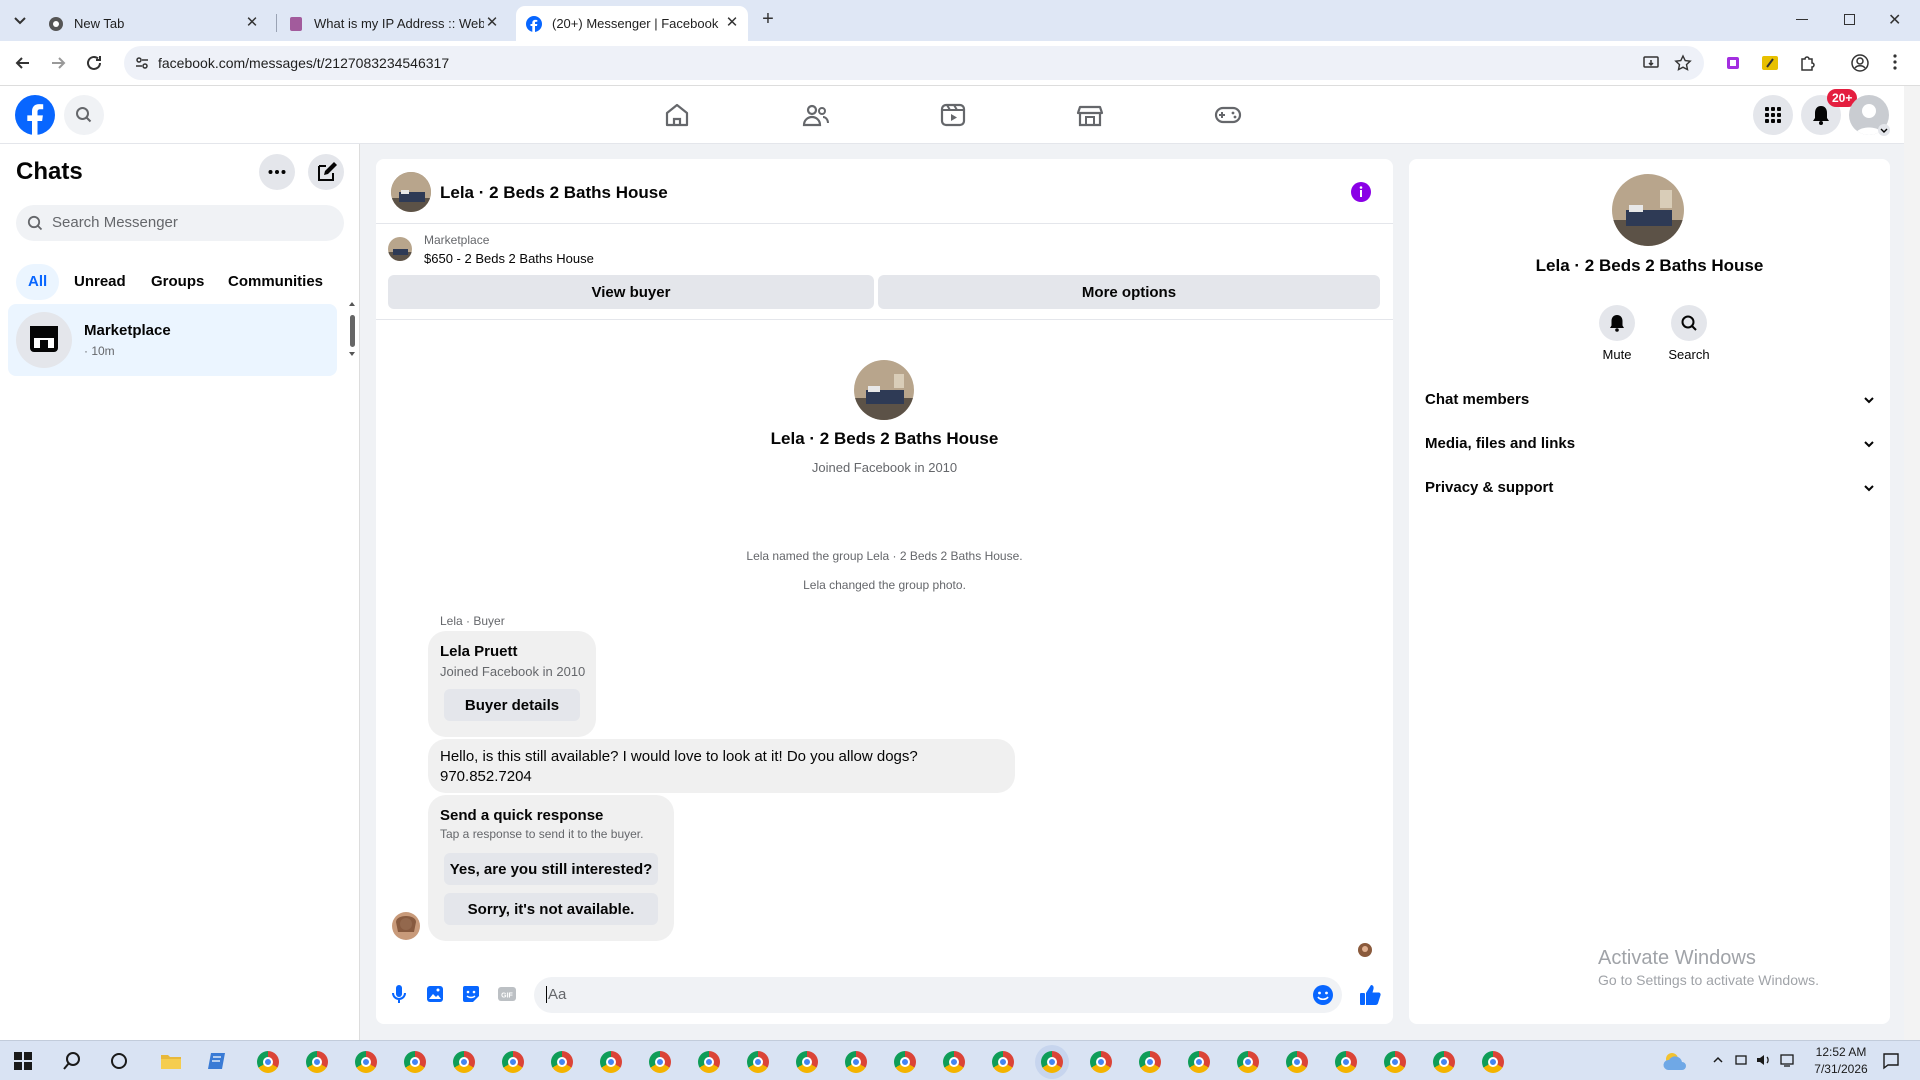 The height and width of the screenshot is (1080, 1920). Describe the element at coordinates (1894, 20) in the screenshot. I see `close-window-icon: ✕` at that location.